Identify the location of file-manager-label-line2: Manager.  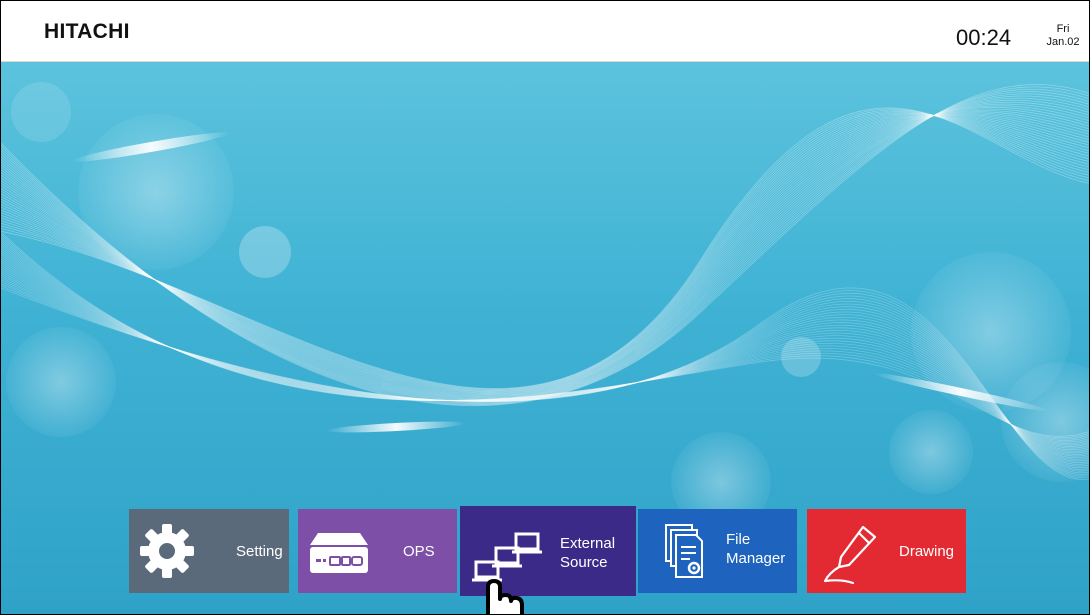
(756, 558).